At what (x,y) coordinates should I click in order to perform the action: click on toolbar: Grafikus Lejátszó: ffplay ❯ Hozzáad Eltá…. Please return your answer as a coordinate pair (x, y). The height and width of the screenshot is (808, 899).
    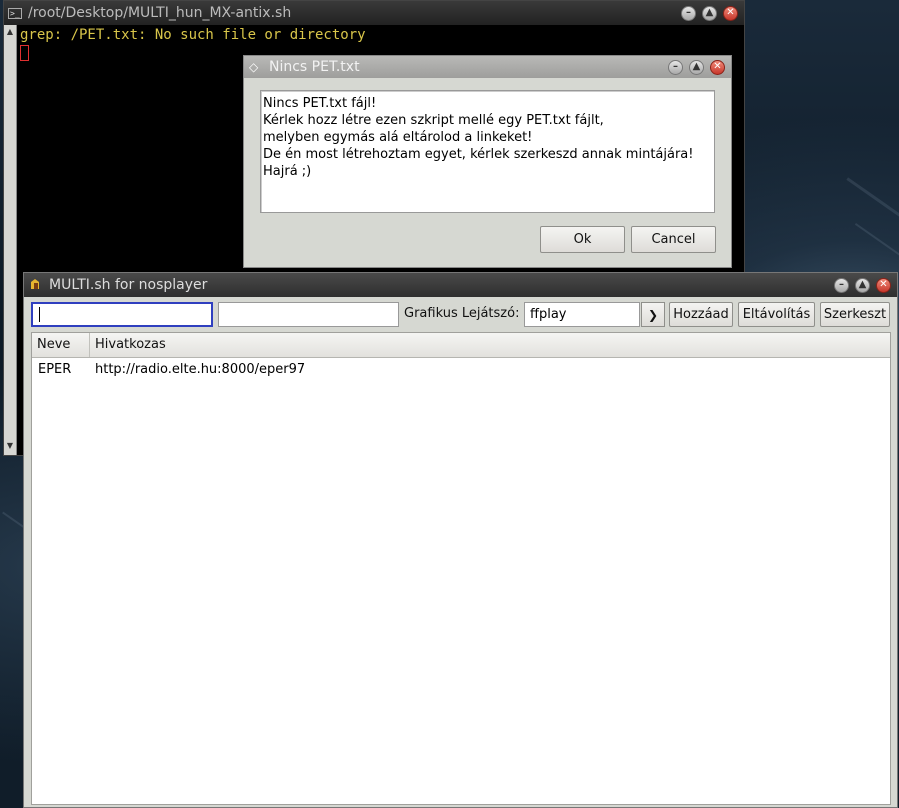
    Looking at the image, I should click on (460, 315).